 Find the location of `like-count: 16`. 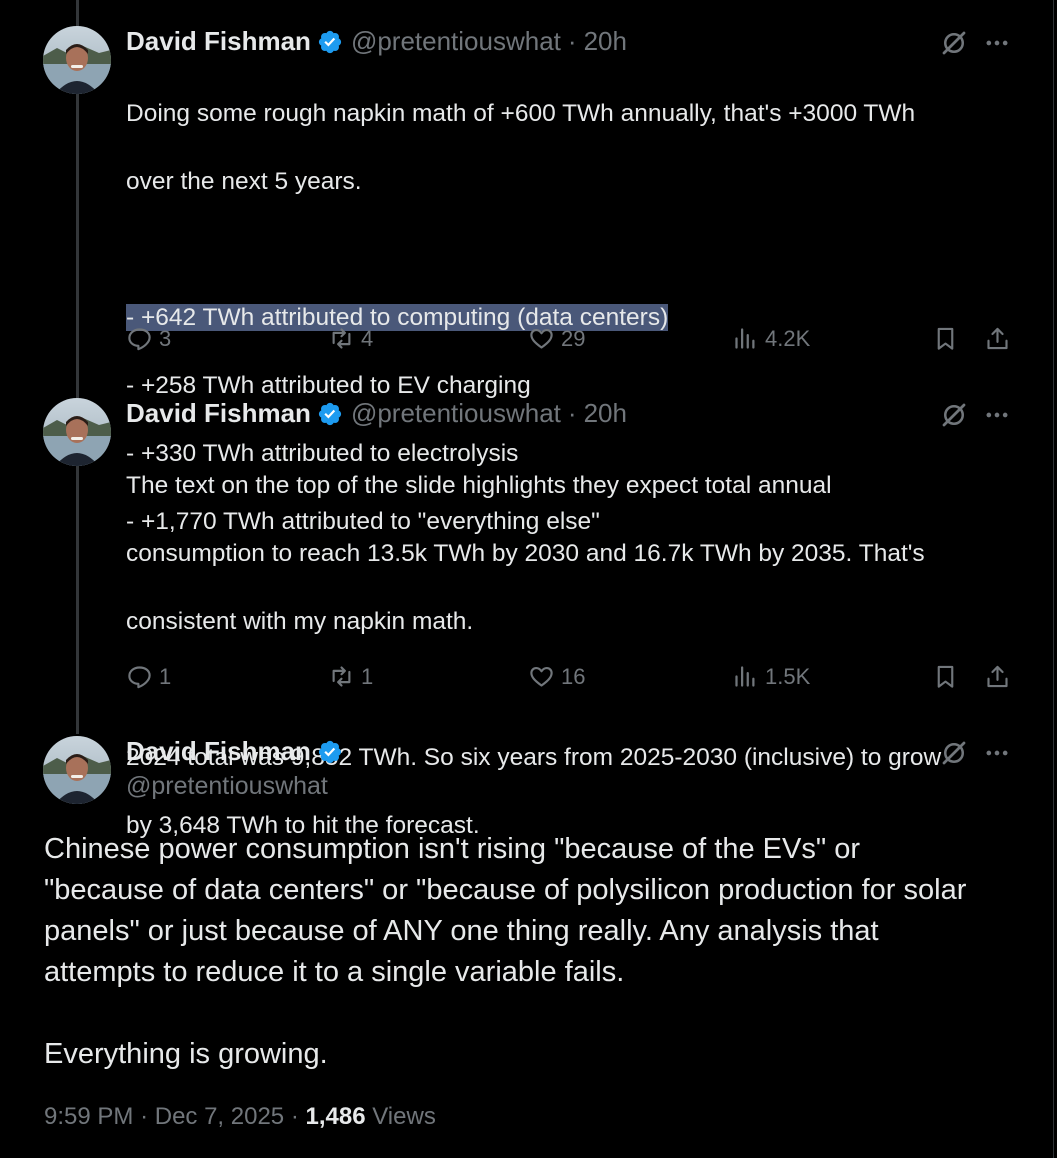

like-count: 16 is located at coordinates (573, 676).